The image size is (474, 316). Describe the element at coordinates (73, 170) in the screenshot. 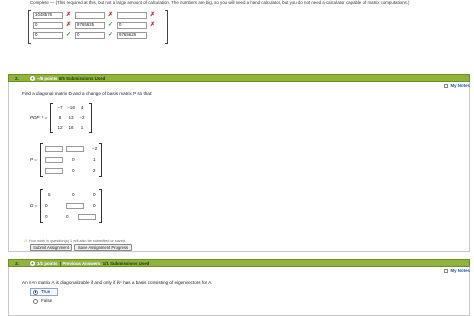

I see `p-entry-r3c2: 0` at that location.